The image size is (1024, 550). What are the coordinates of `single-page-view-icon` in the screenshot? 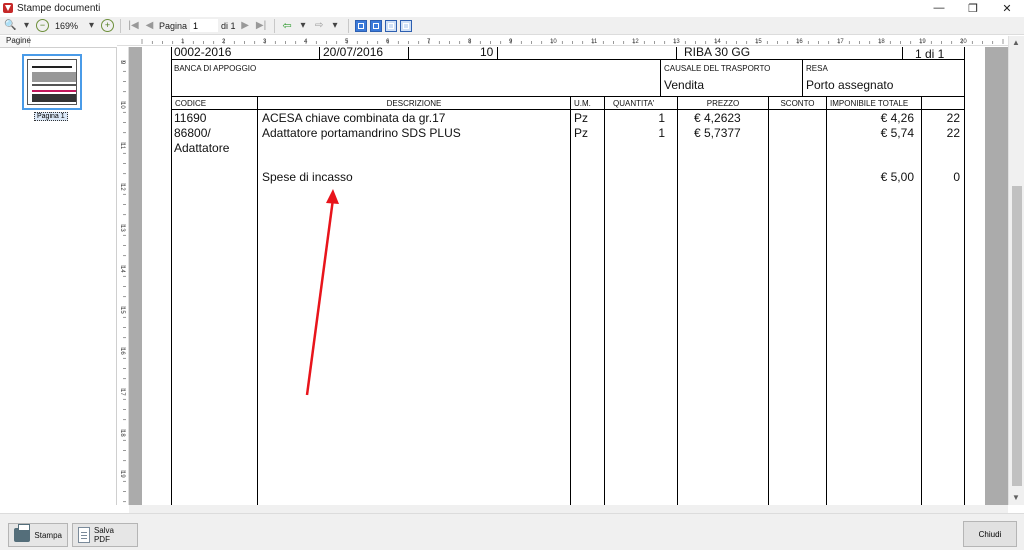 It's located at (360, 25).